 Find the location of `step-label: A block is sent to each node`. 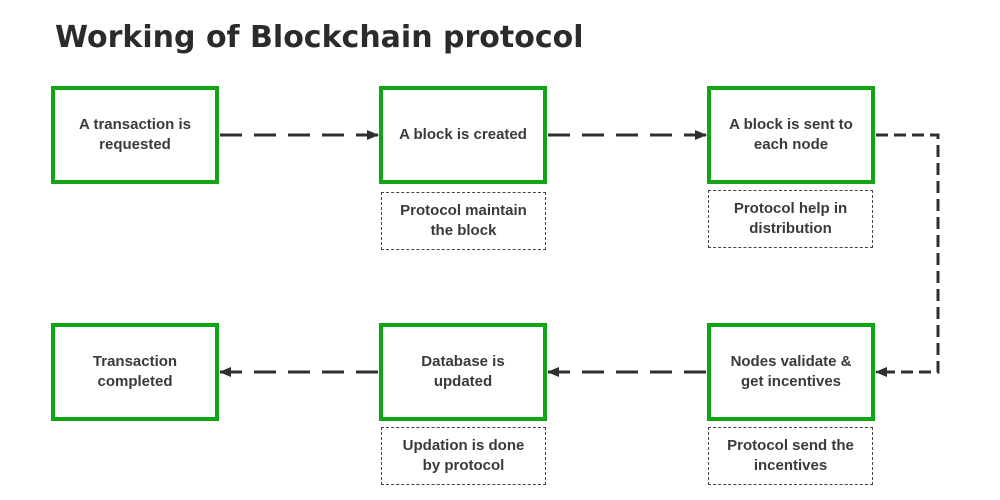

step-label: A block is sent to each node is located at coordinates (791, 134).